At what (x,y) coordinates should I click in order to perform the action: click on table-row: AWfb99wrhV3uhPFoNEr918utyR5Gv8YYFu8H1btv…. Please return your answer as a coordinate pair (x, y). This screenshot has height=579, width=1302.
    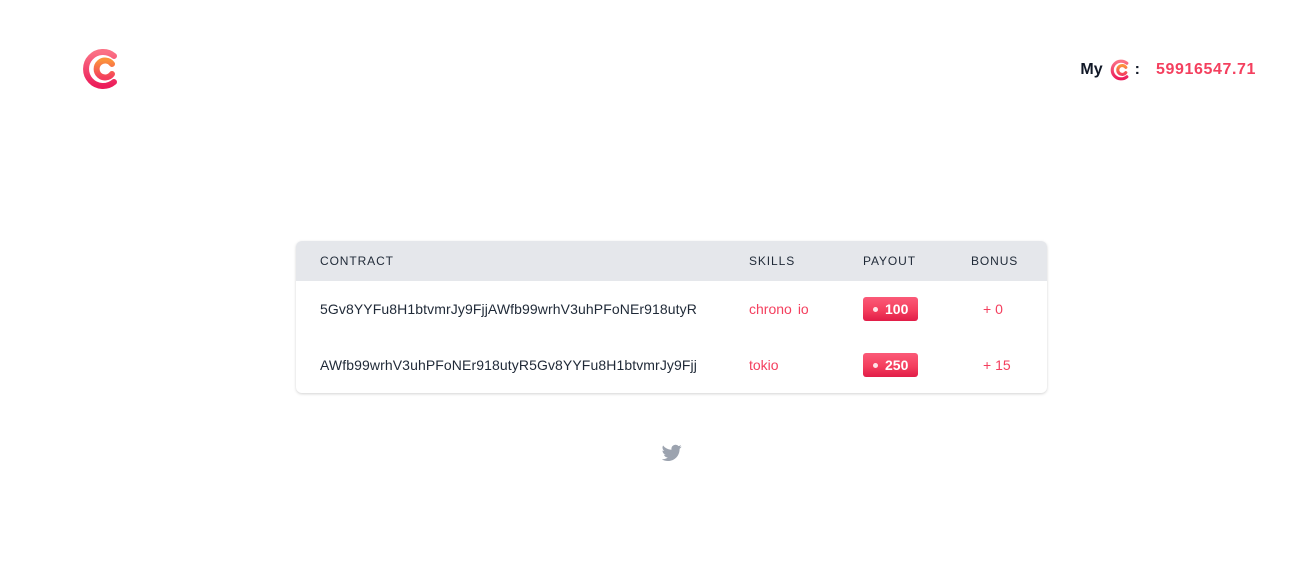
    Looking at the image, I should click on (671, 365).